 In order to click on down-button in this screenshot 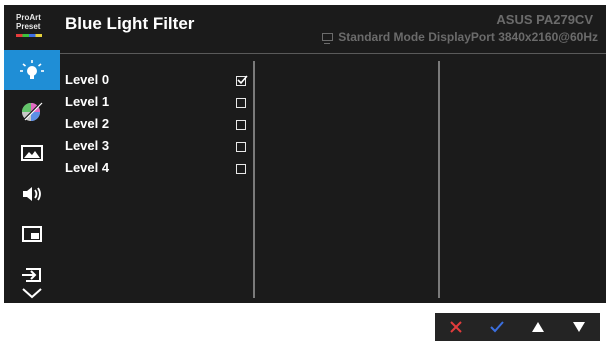, I will do `click(579, 327)`.